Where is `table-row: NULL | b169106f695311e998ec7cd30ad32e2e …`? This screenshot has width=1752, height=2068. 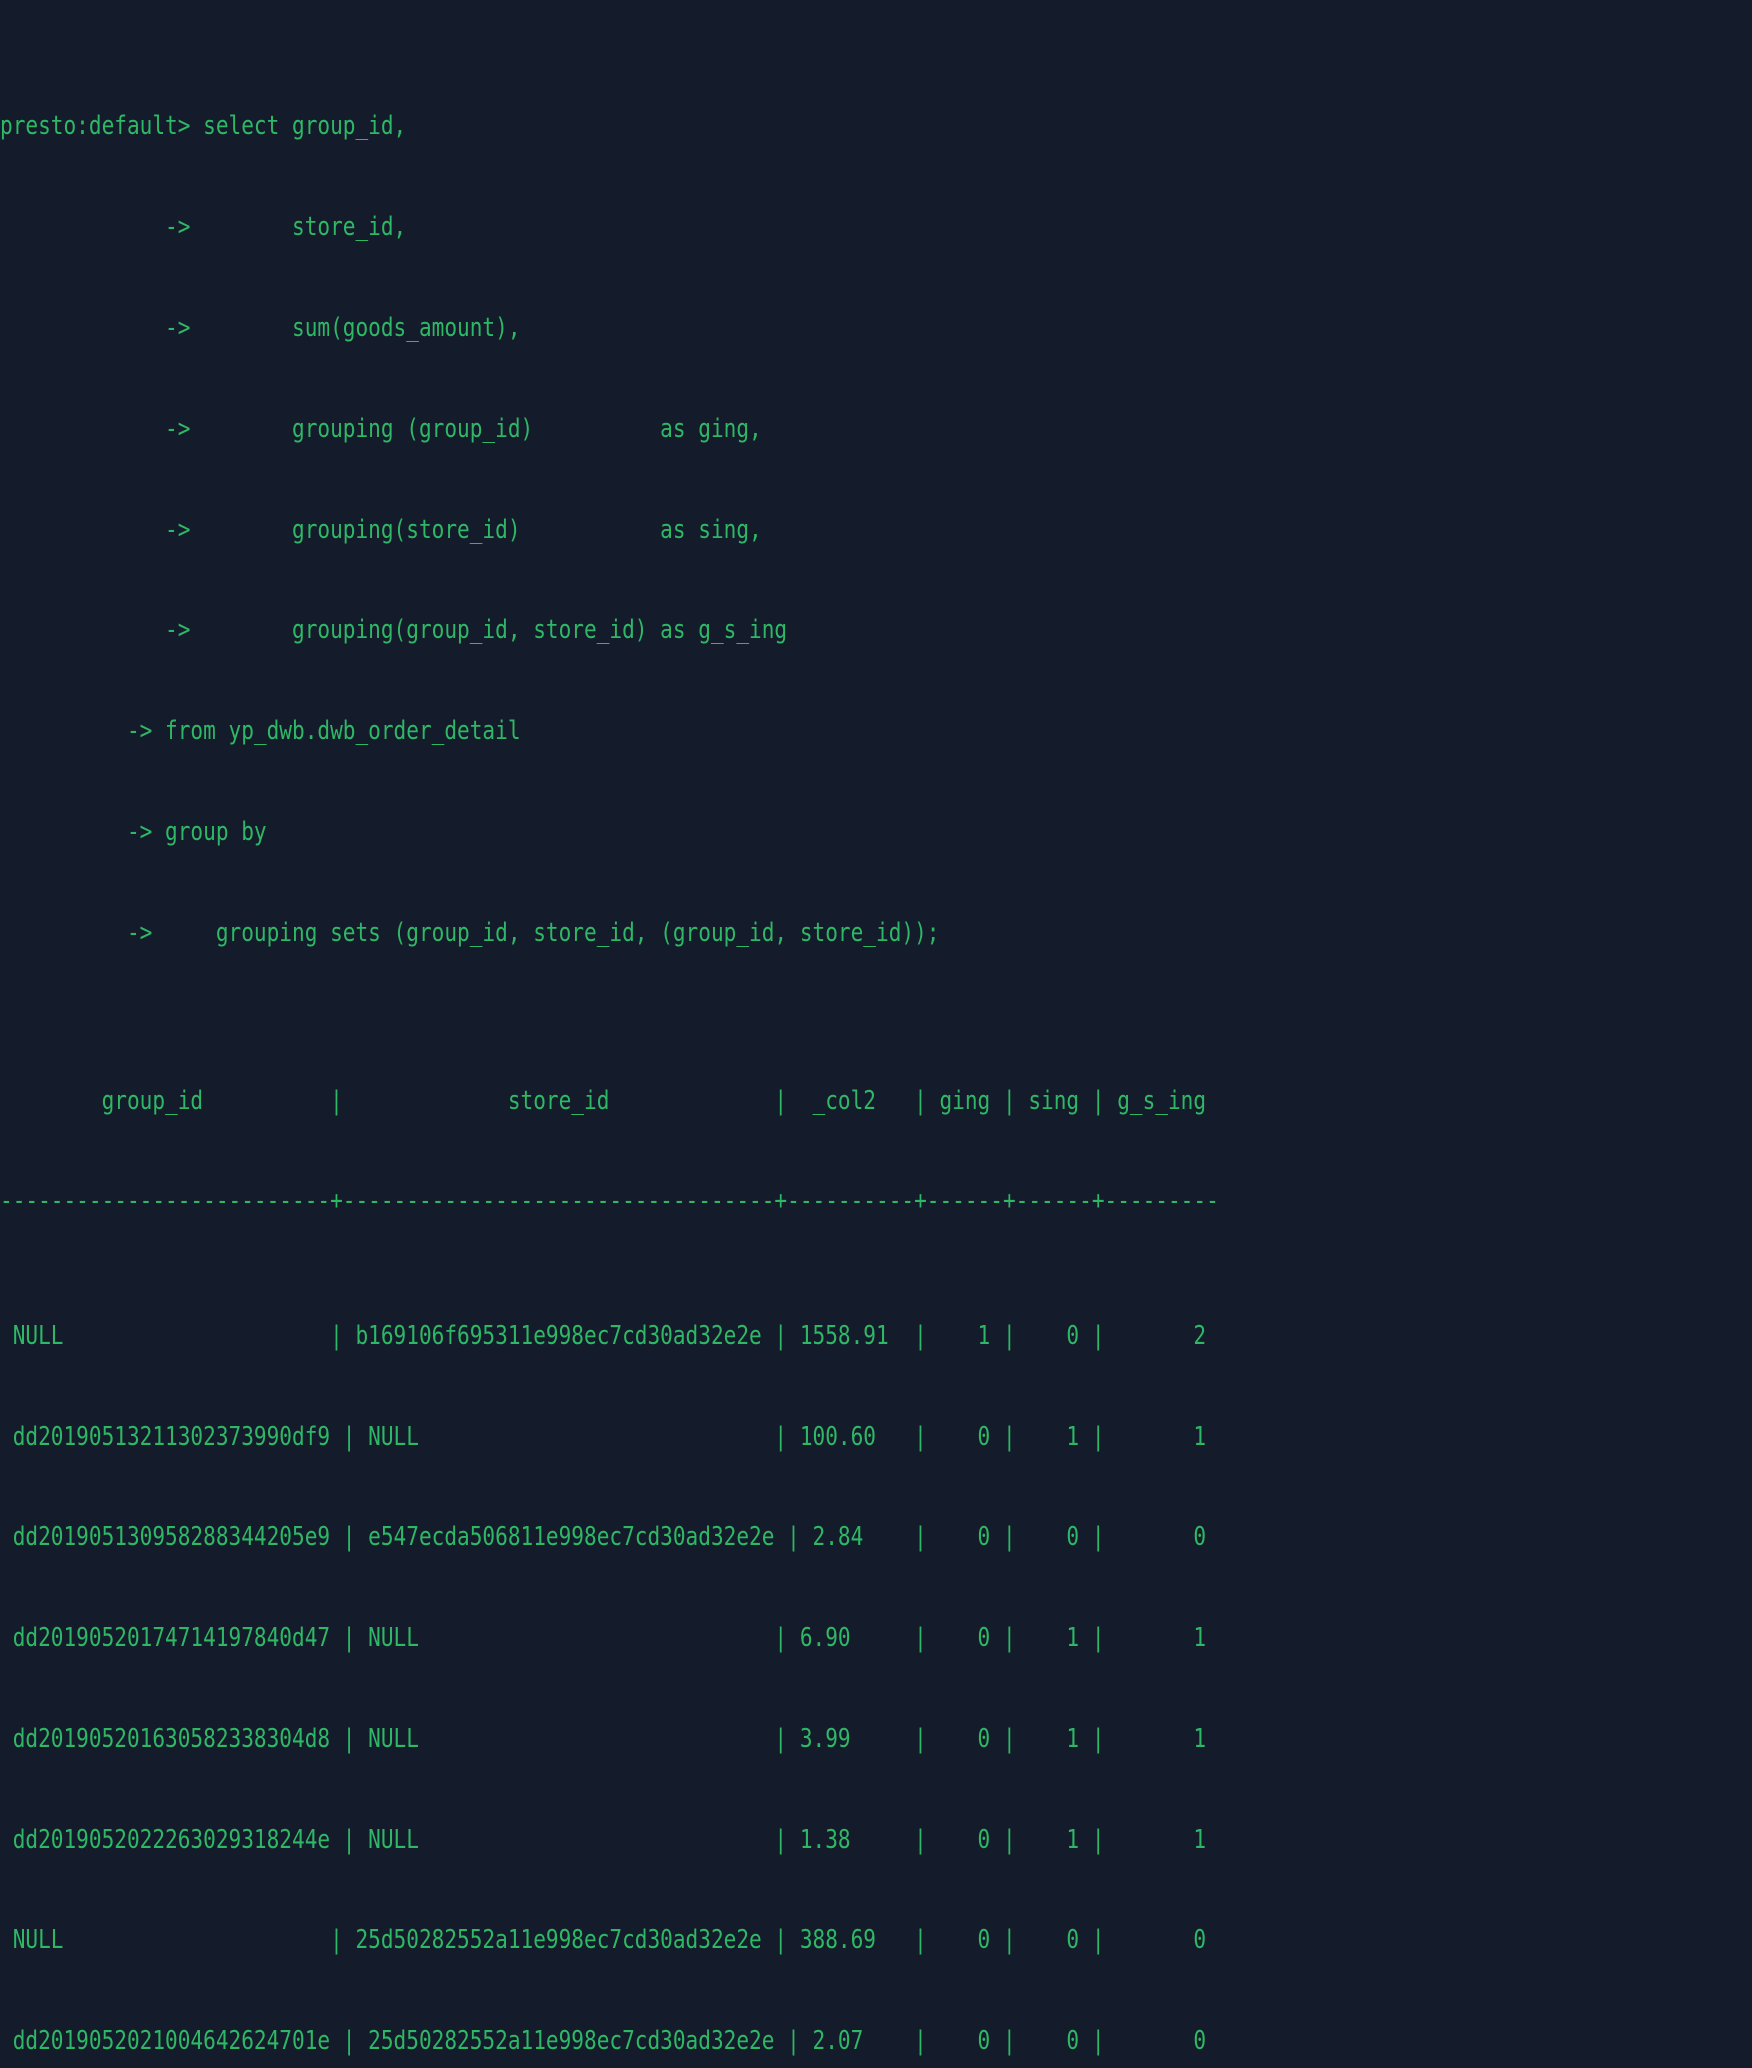 table-row: NULL | b169106f695311e998ec7cd30ad32e2e … is located at coordinates (603, 1335).